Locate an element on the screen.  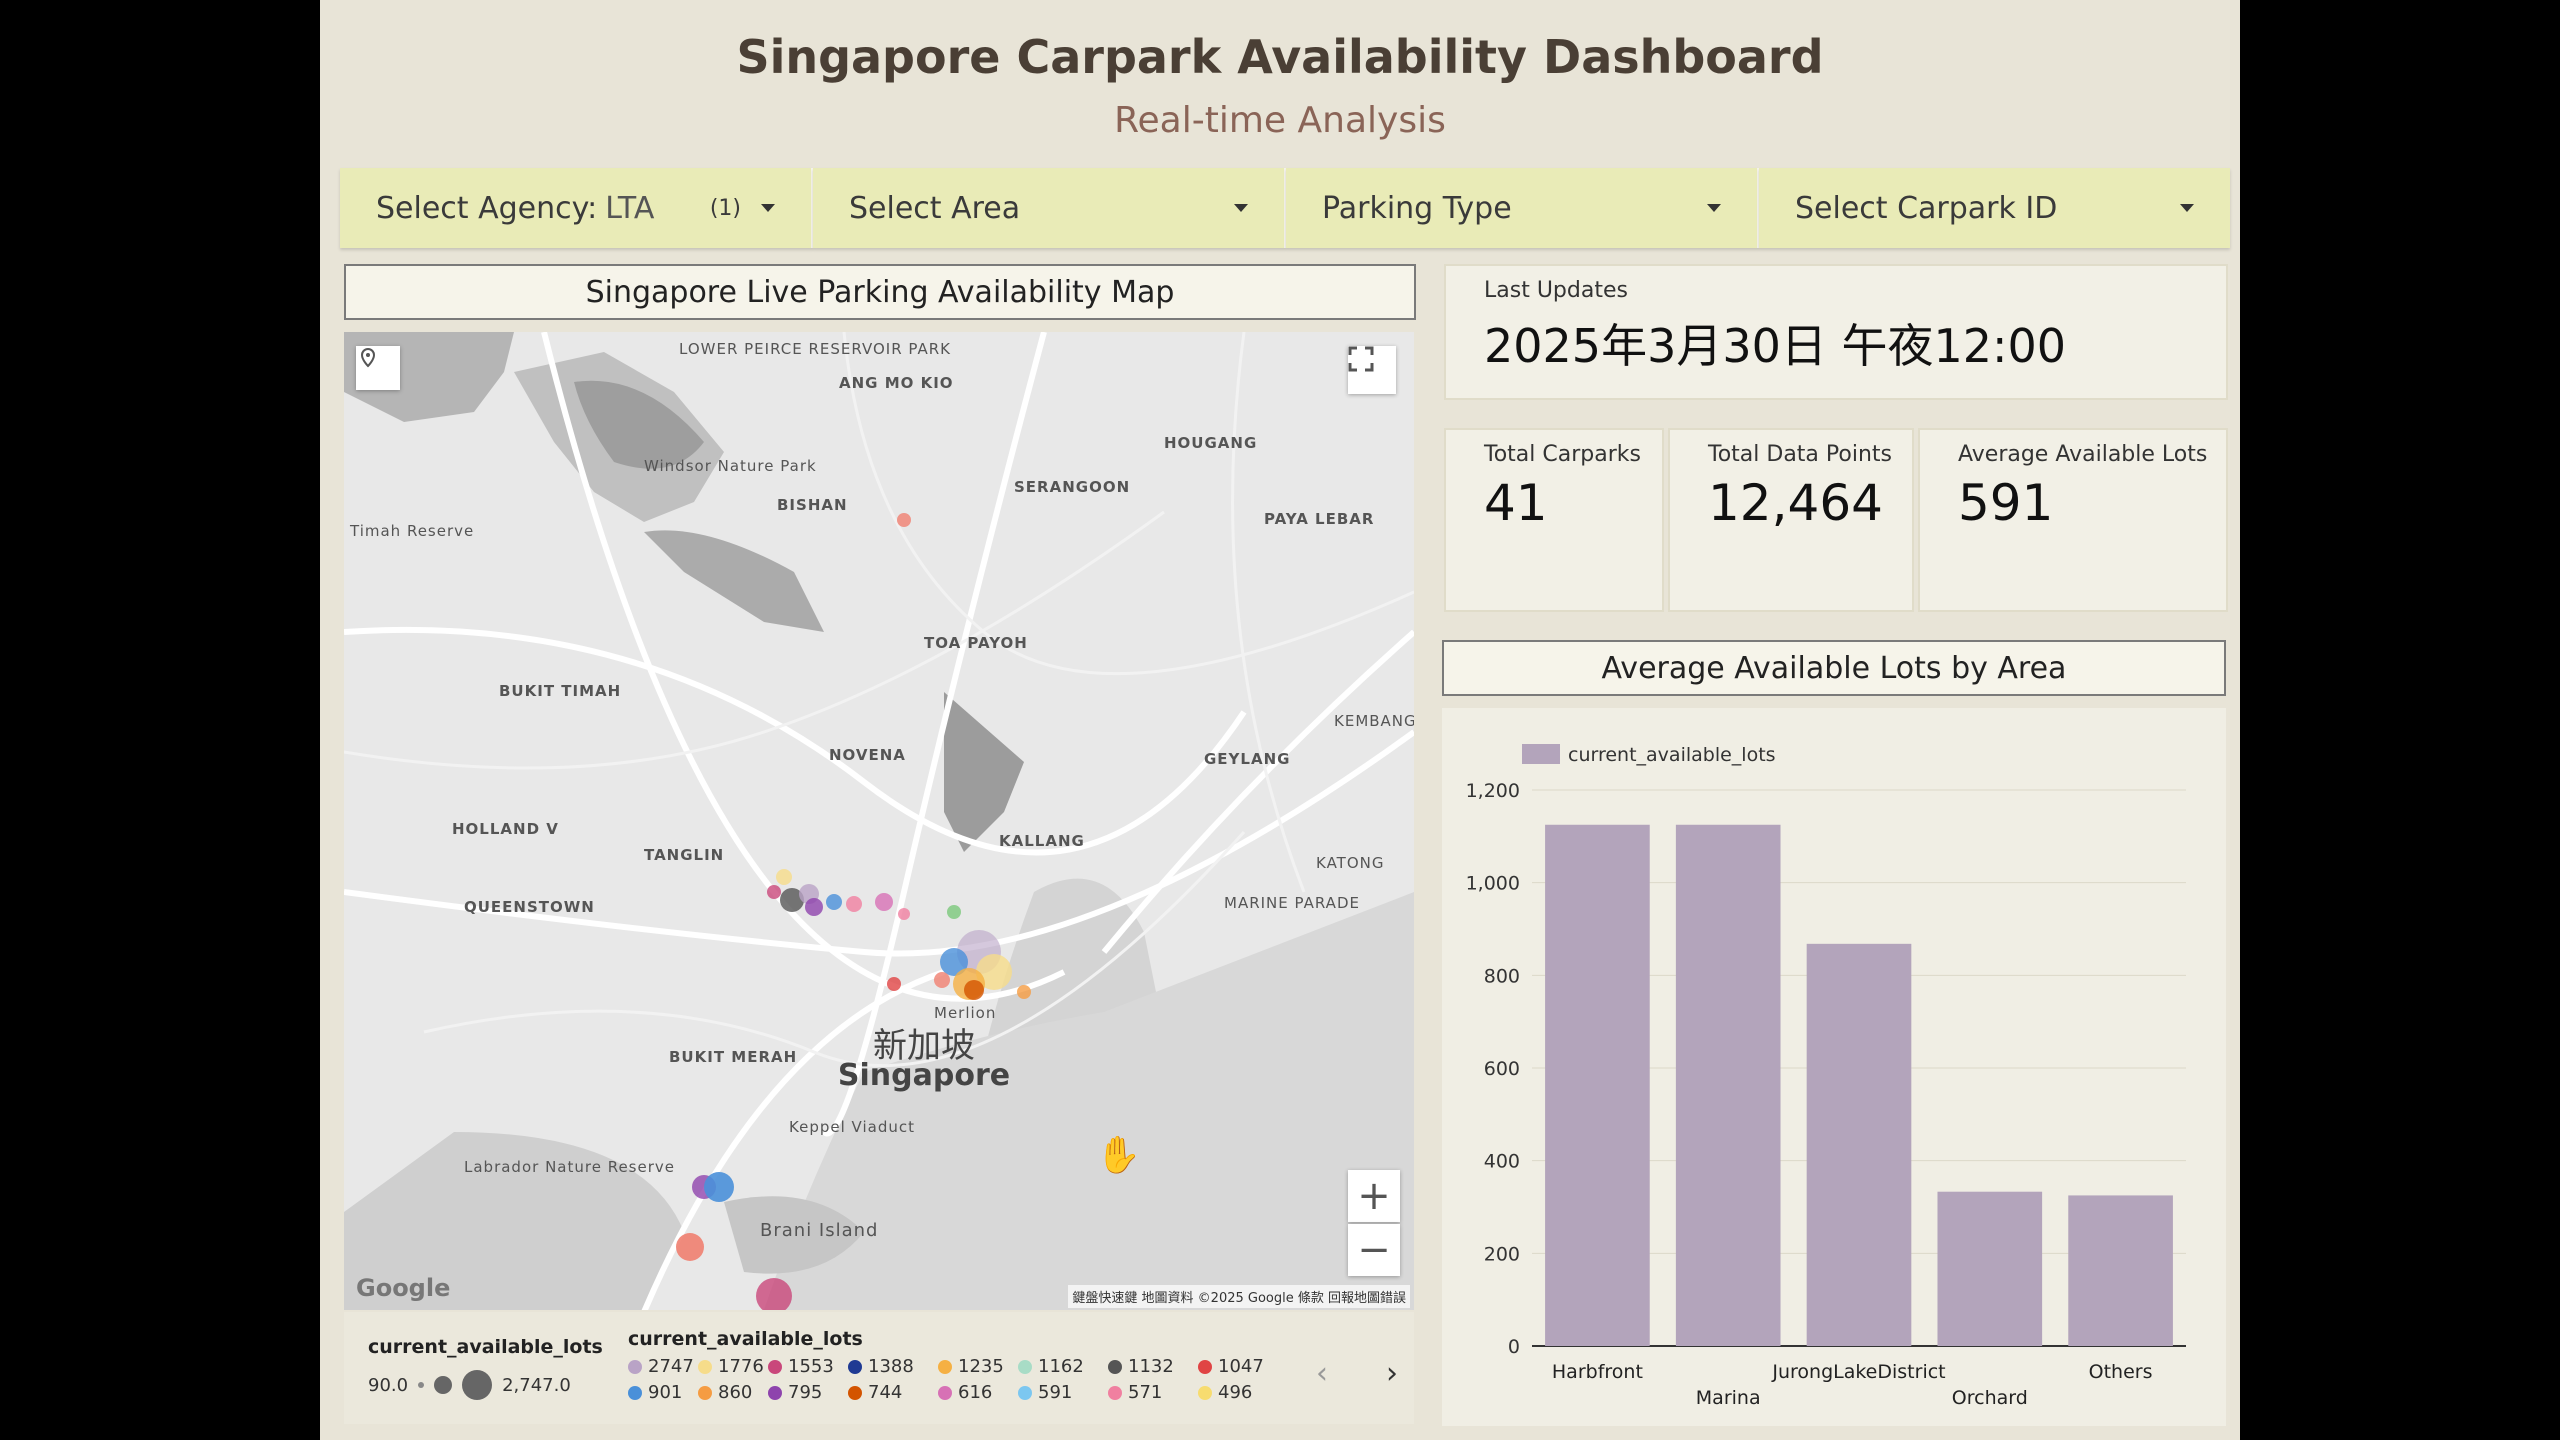
legend-next-icon: › is located at coordinates (1392, 1373).